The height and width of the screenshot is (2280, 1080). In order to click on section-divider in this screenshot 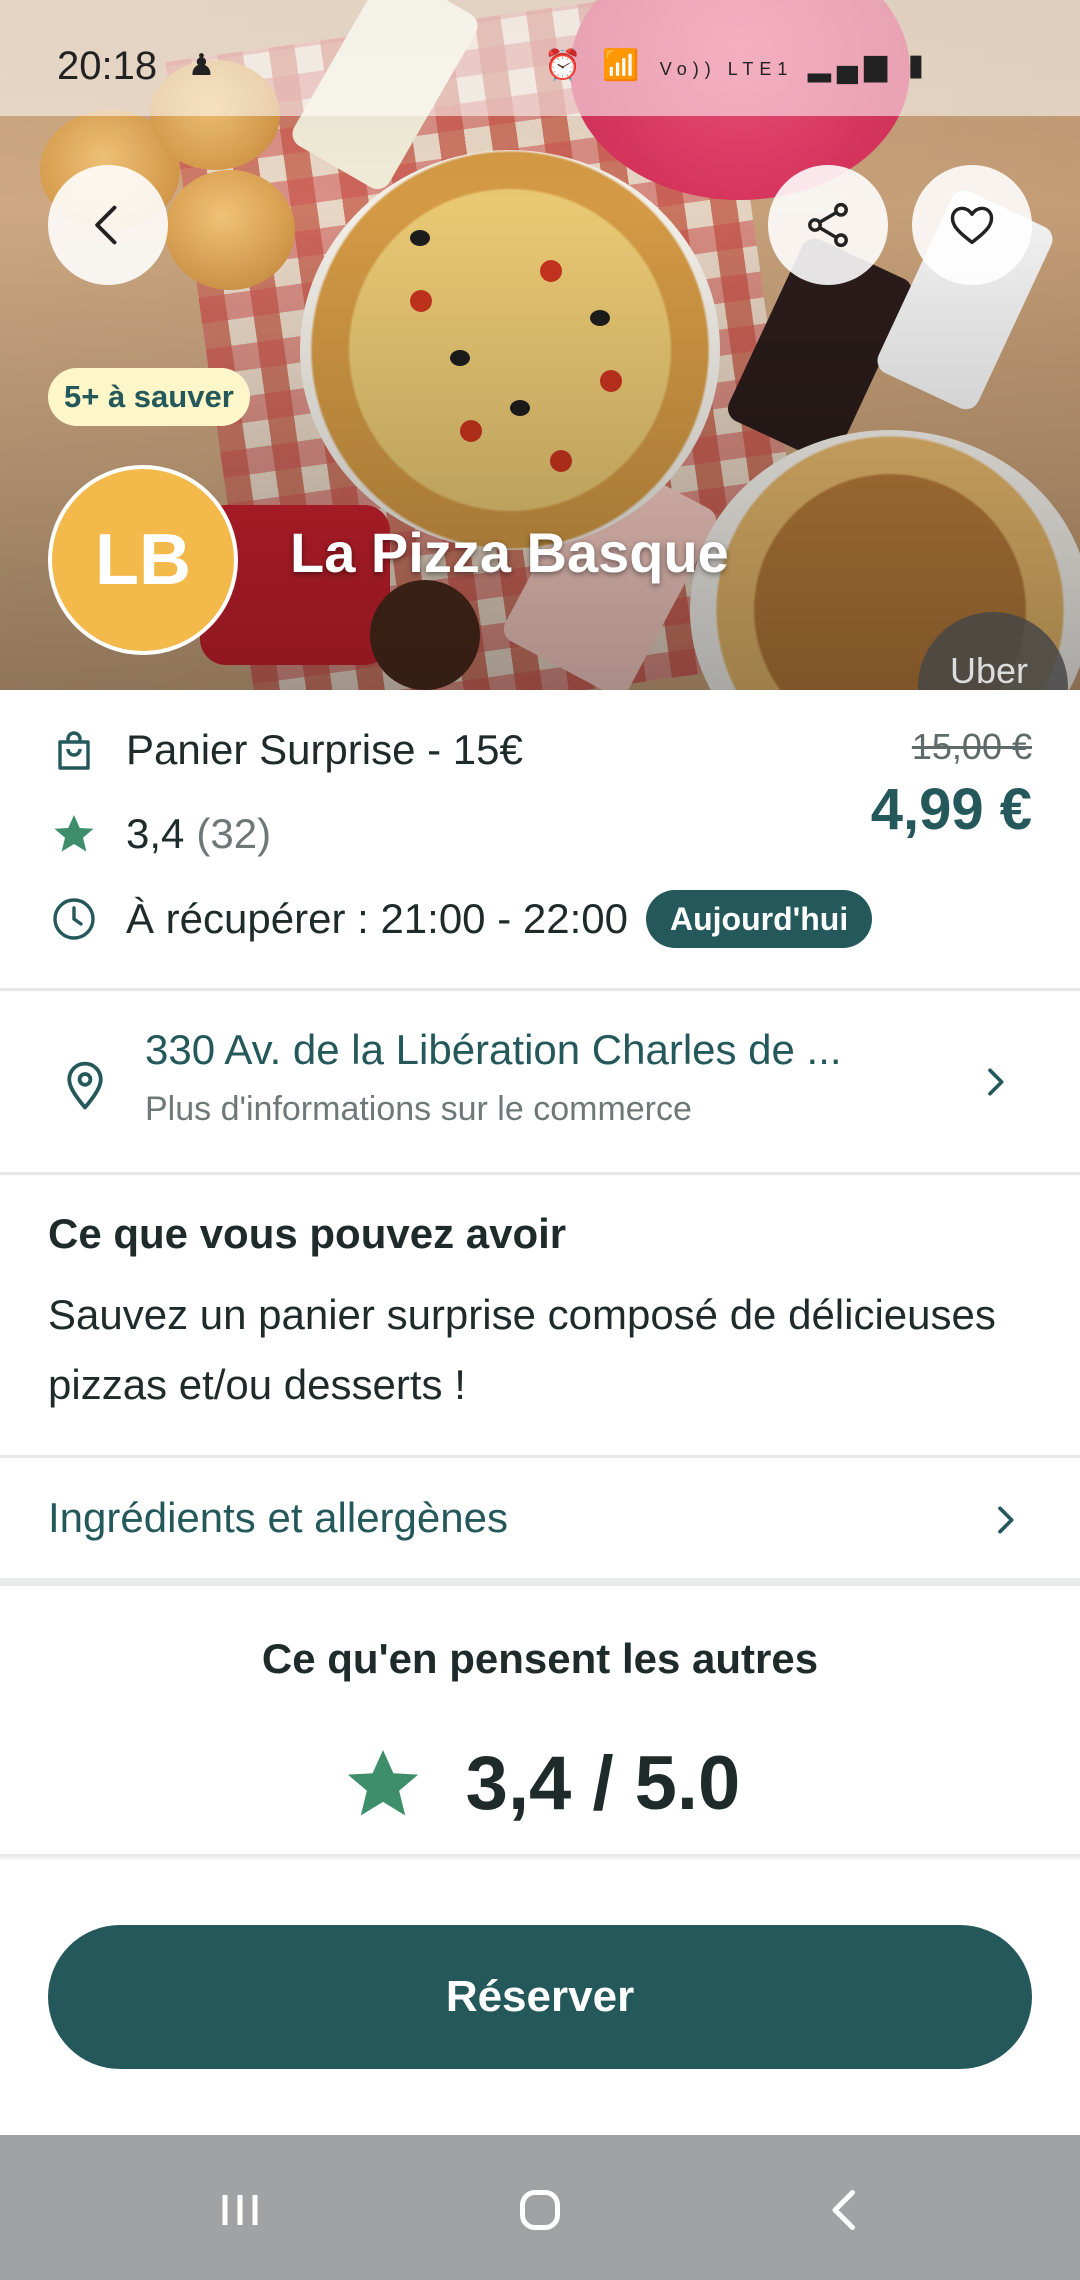, I will do `click(540, 1582)`.